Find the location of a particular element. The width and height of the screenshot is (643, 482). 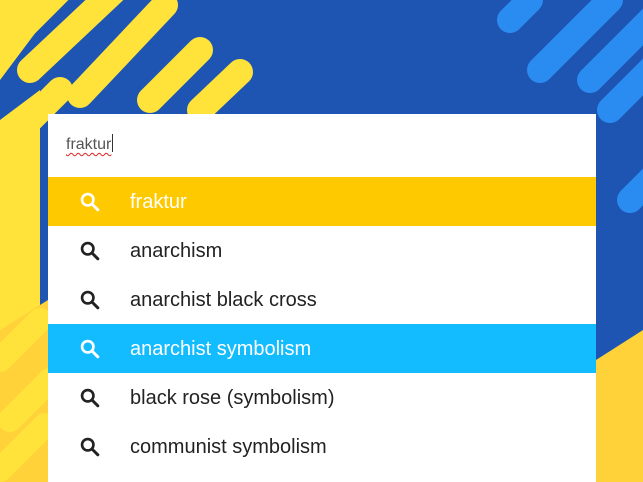

suggestion-item-2: anarchism is located at coordinates (322, 250).